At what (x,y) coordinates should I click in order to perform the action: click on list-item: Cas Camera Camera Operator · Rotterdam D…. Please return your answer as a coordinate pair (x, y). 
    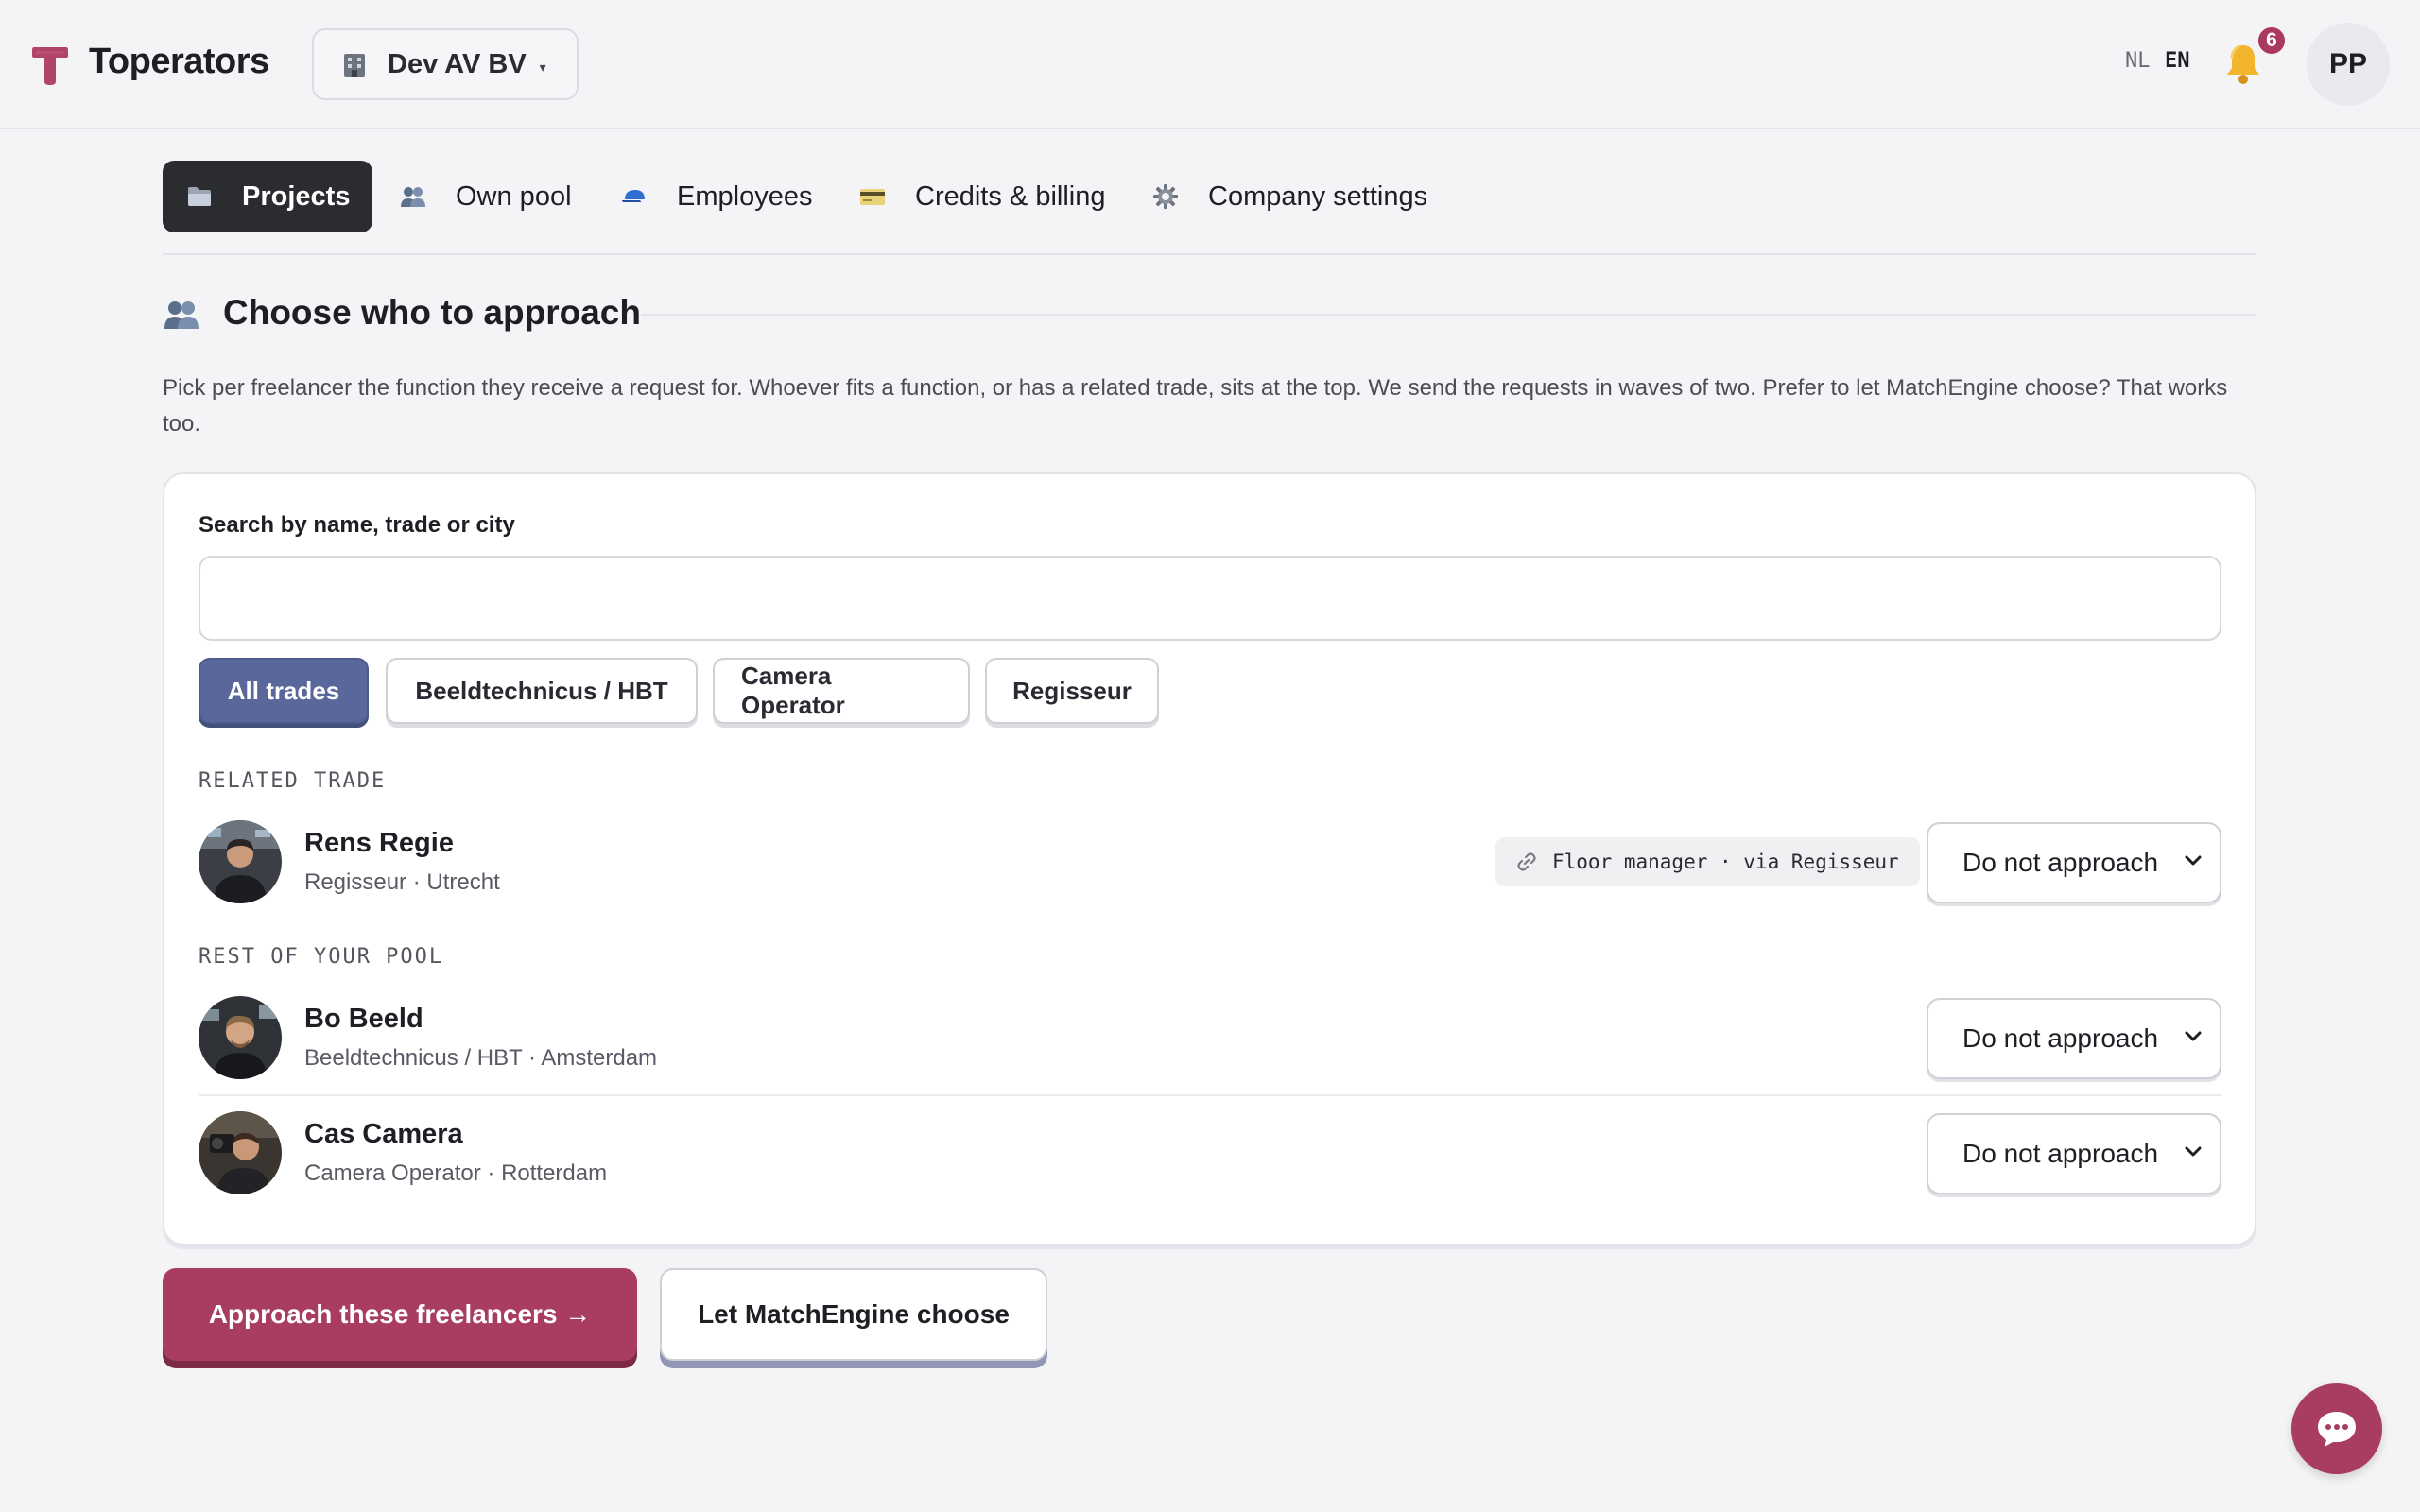
    Looking at the image, I should click on (1210, 1153).